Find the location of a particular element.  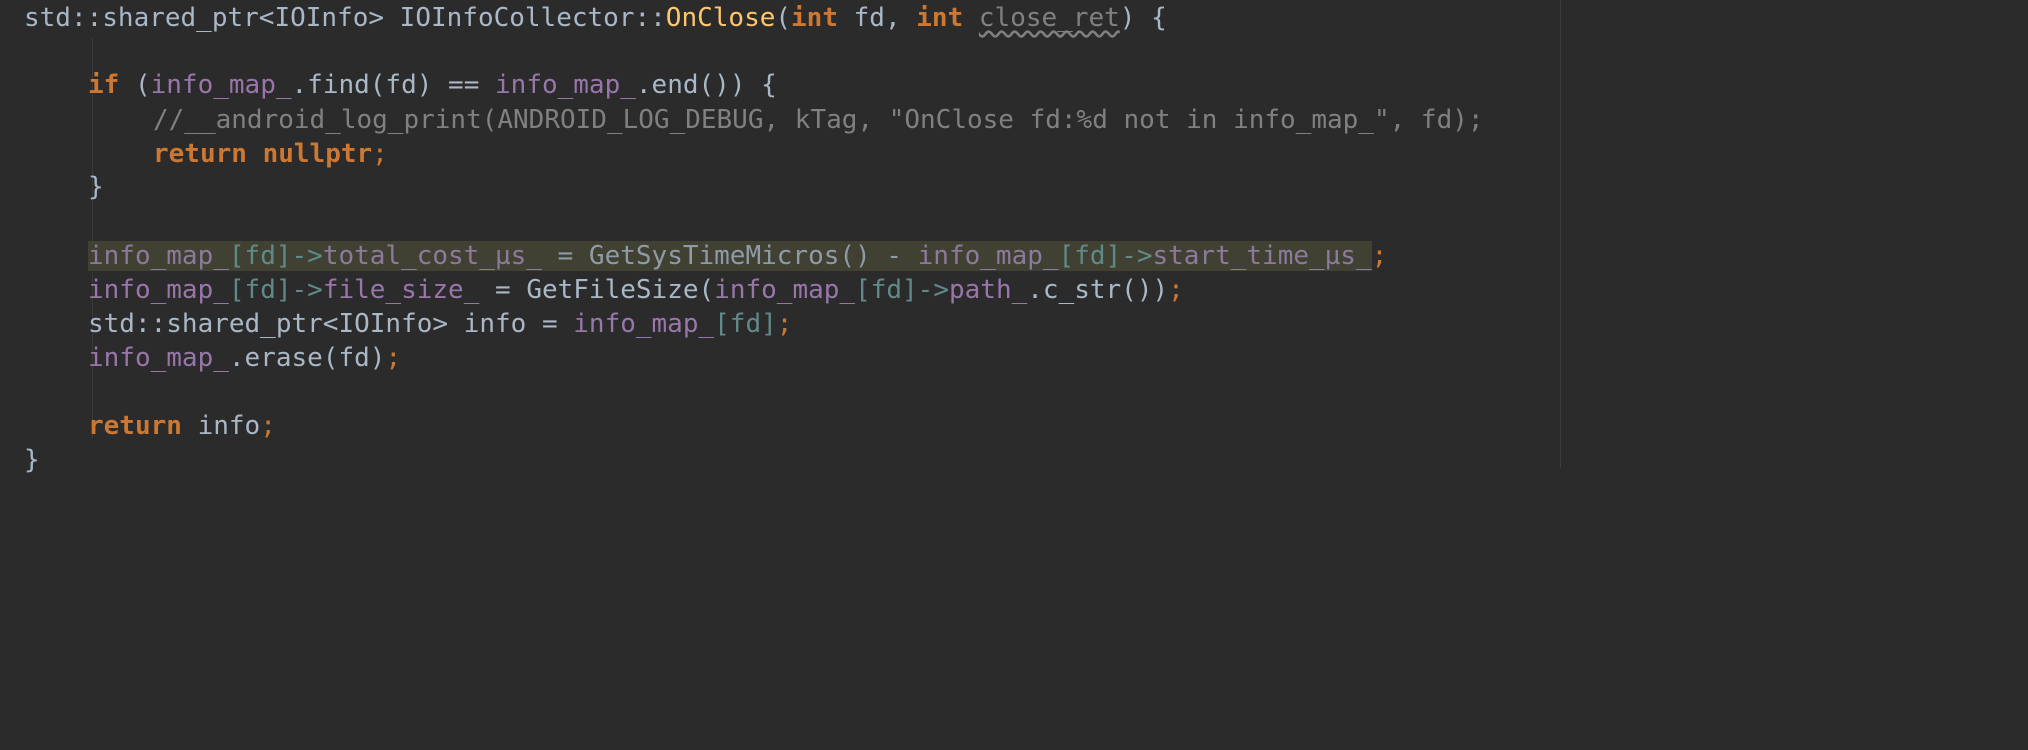

code-line-function-close: } is located at coordinates (32, 460).